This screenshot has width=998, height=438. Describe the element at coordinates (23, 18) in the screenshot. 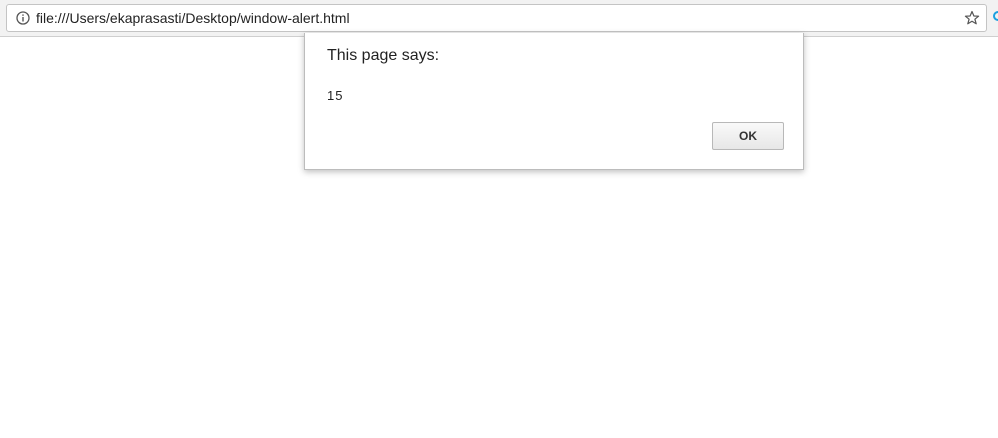

I see `info-icon` at that location.